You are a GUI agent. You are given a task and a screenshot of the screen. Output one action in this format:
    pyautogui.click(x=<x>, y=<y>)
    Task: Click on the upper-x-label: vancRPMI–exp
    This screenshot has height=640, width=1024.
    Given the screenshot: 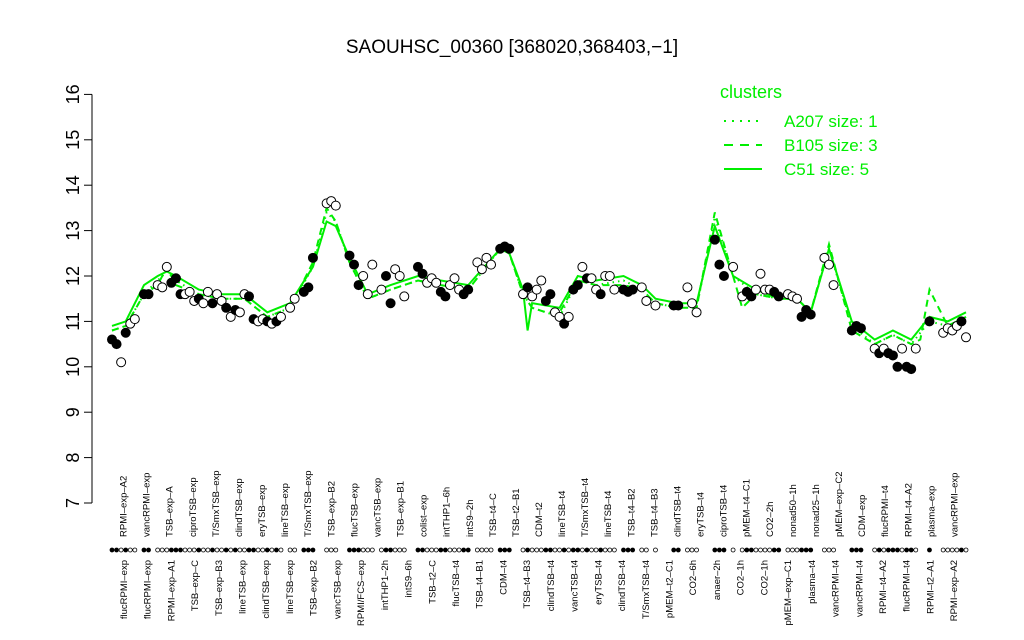 What is the action you would take?
    pyautogui.click(x=955, y=505)
    